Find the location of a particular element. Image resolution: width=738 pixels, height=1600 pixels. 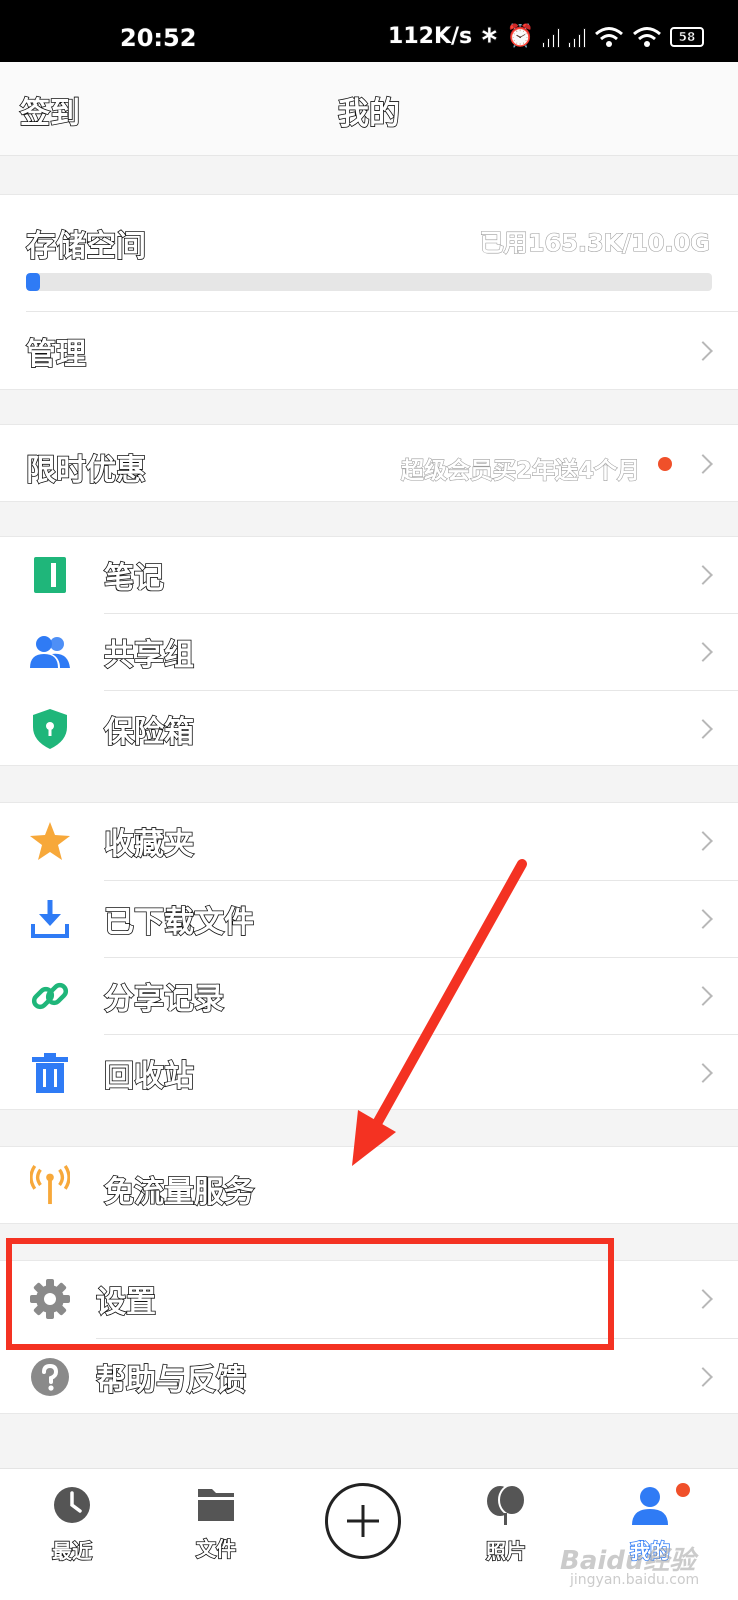

tab-files: 文件 is located at coordinates (216, 1523).